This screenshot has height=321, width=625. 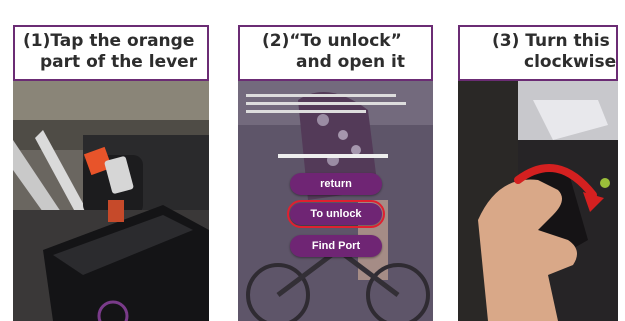 I want to click on step-3-caption: (3) Turn this clockwise, so click(x=538, y=53).